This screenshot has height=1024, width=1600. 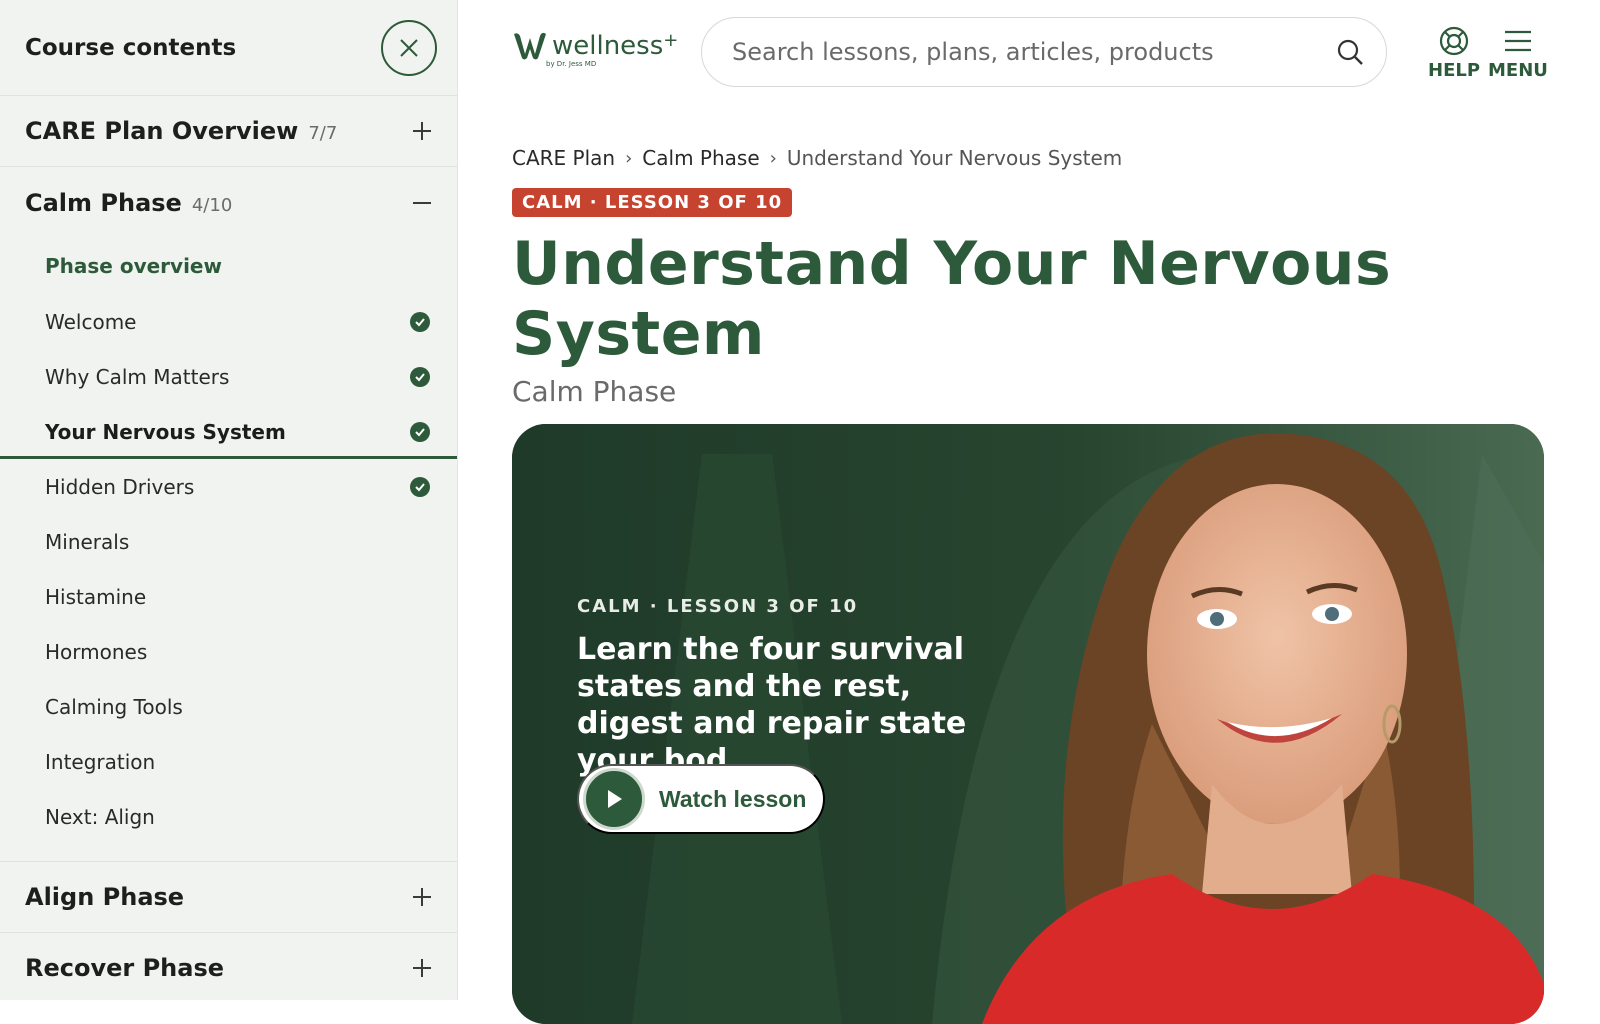 I want to click on section-title: CARE Plan Overview, so click(x=162, y=131).